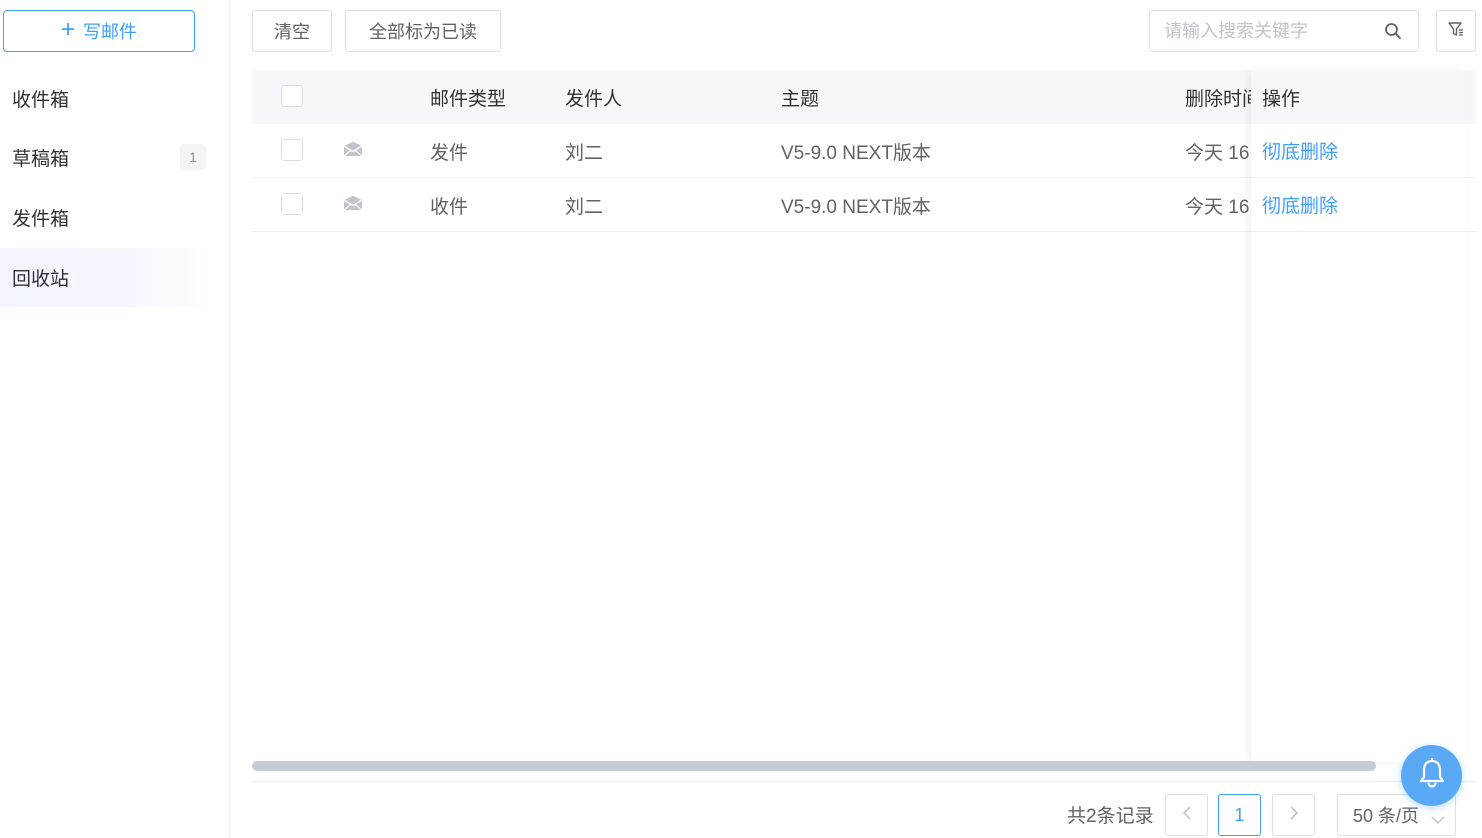 This screenshot has width=1482, height=838. I want to click on select-all-checkbox, so click(292, 96).